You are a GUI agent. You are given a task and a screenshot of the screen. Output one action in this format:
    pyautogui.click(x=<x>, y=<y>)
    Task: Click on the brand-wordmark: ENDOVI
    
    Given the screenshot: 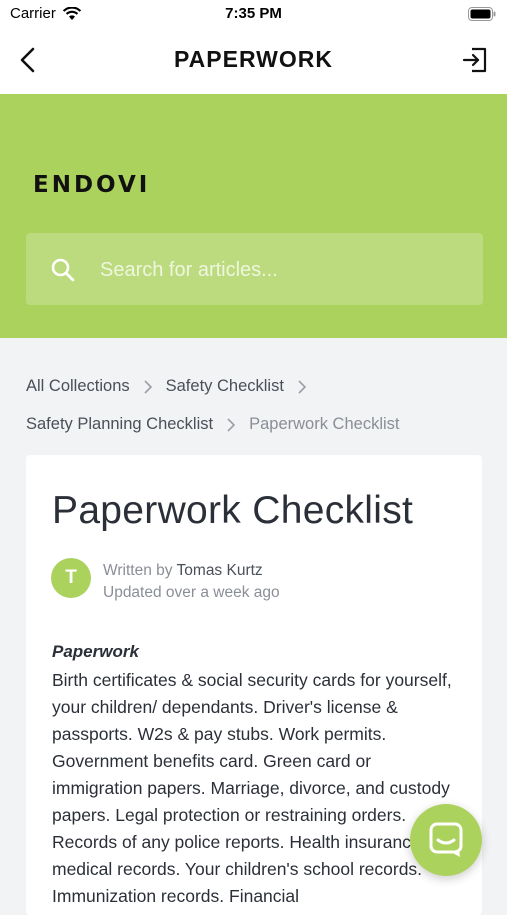 What is the action you would take?
    pyautogui.click(x=92, y=185)
    